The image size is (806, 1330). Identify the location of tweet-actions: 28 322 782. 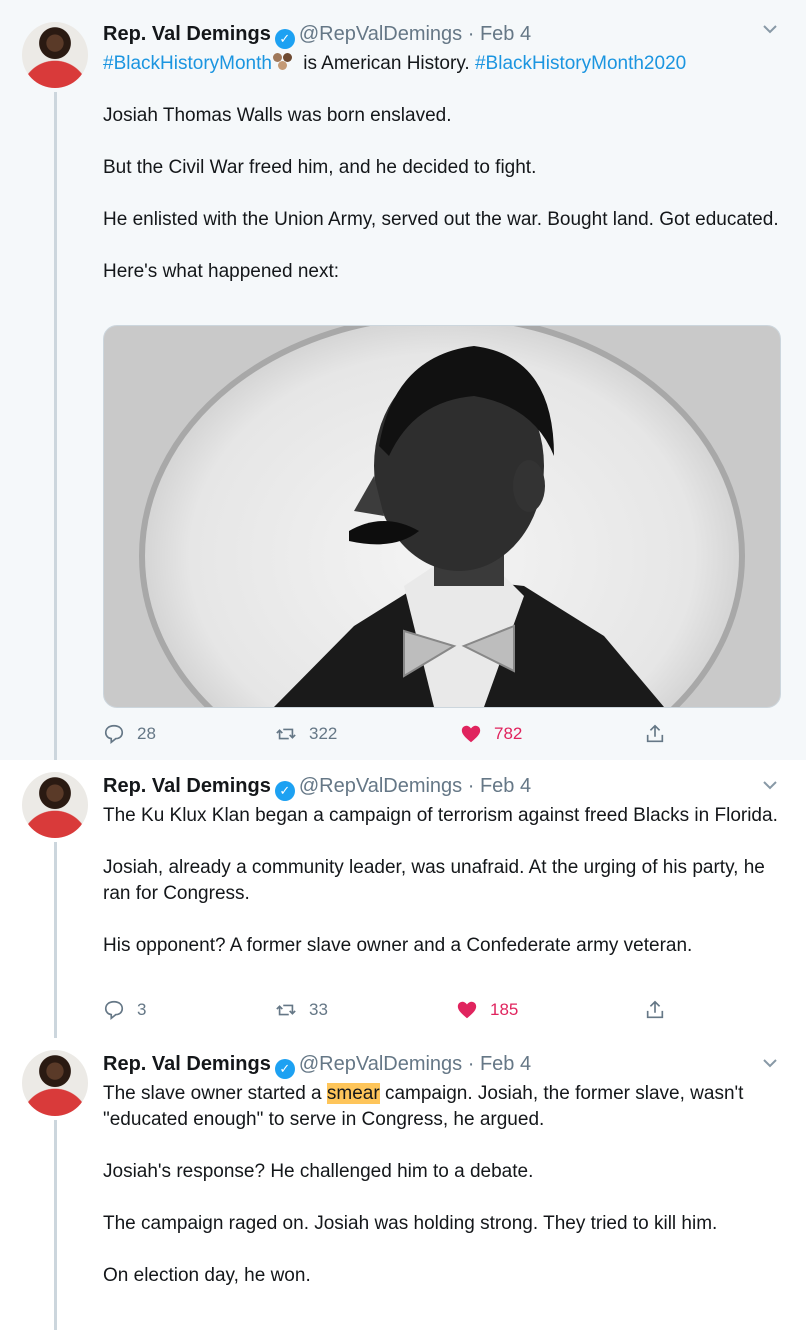
(393, 734).